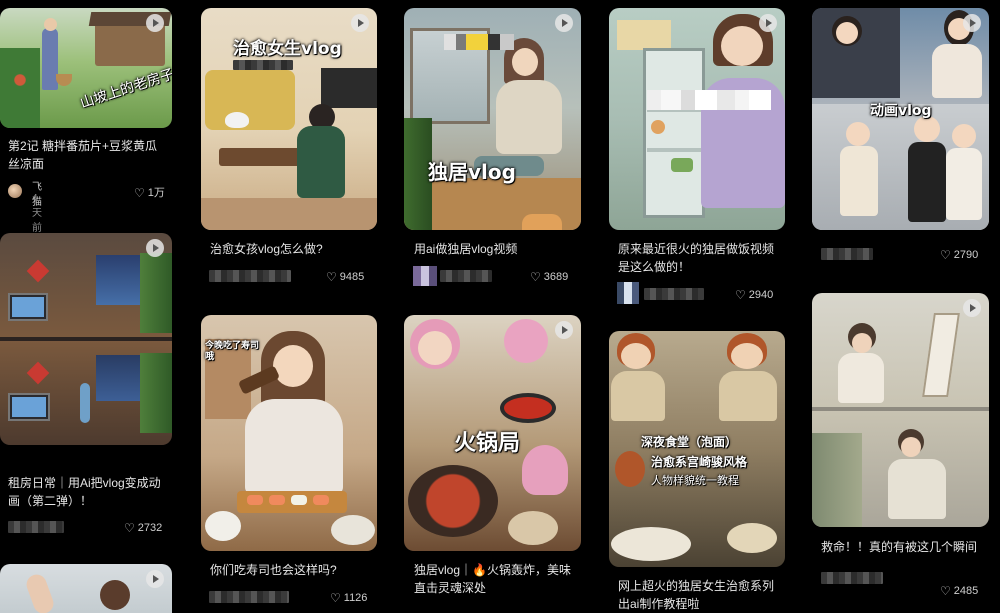 This screenshot has width=1000, height=613. Describe the element at coordinates (494, 249) in the screenshot. I see `card-title: 用ai做独居vlog视频` at that location.